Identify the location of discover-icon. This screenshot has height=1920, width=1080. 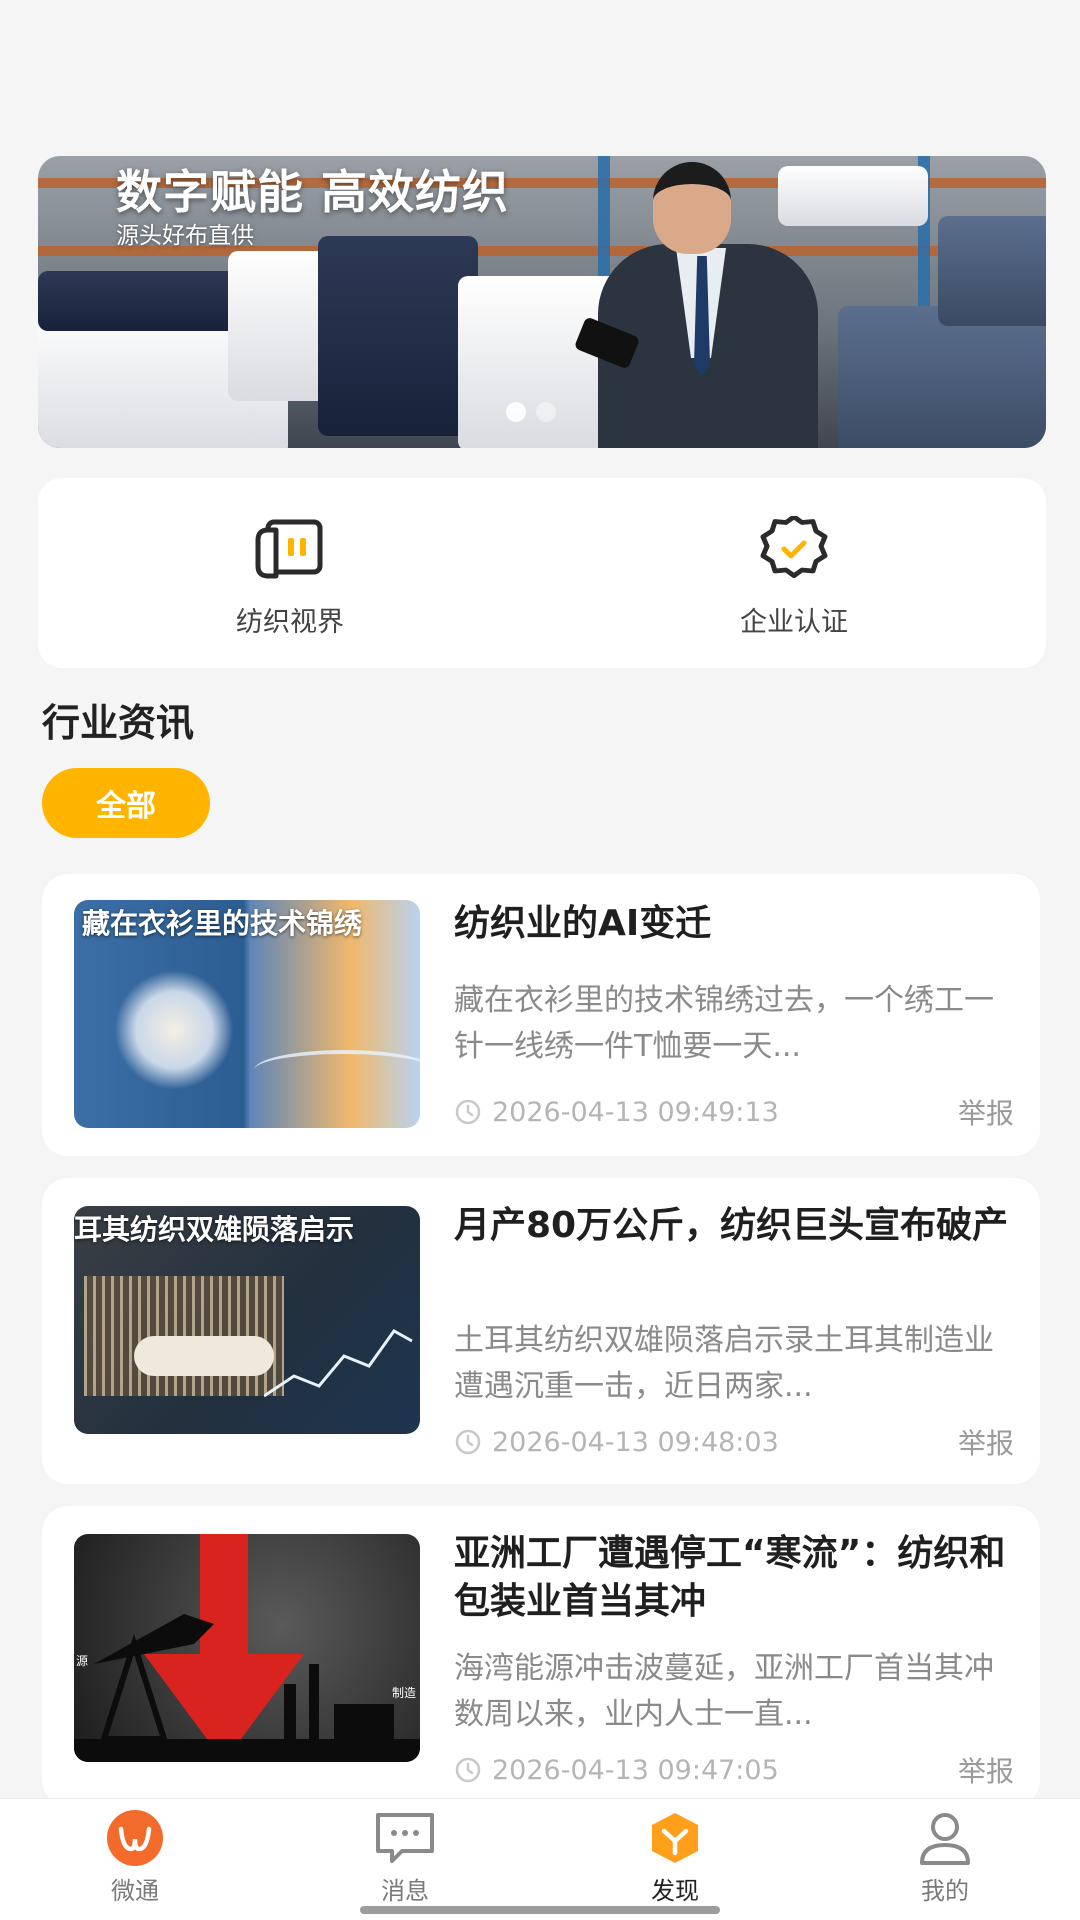
(675, 1838).